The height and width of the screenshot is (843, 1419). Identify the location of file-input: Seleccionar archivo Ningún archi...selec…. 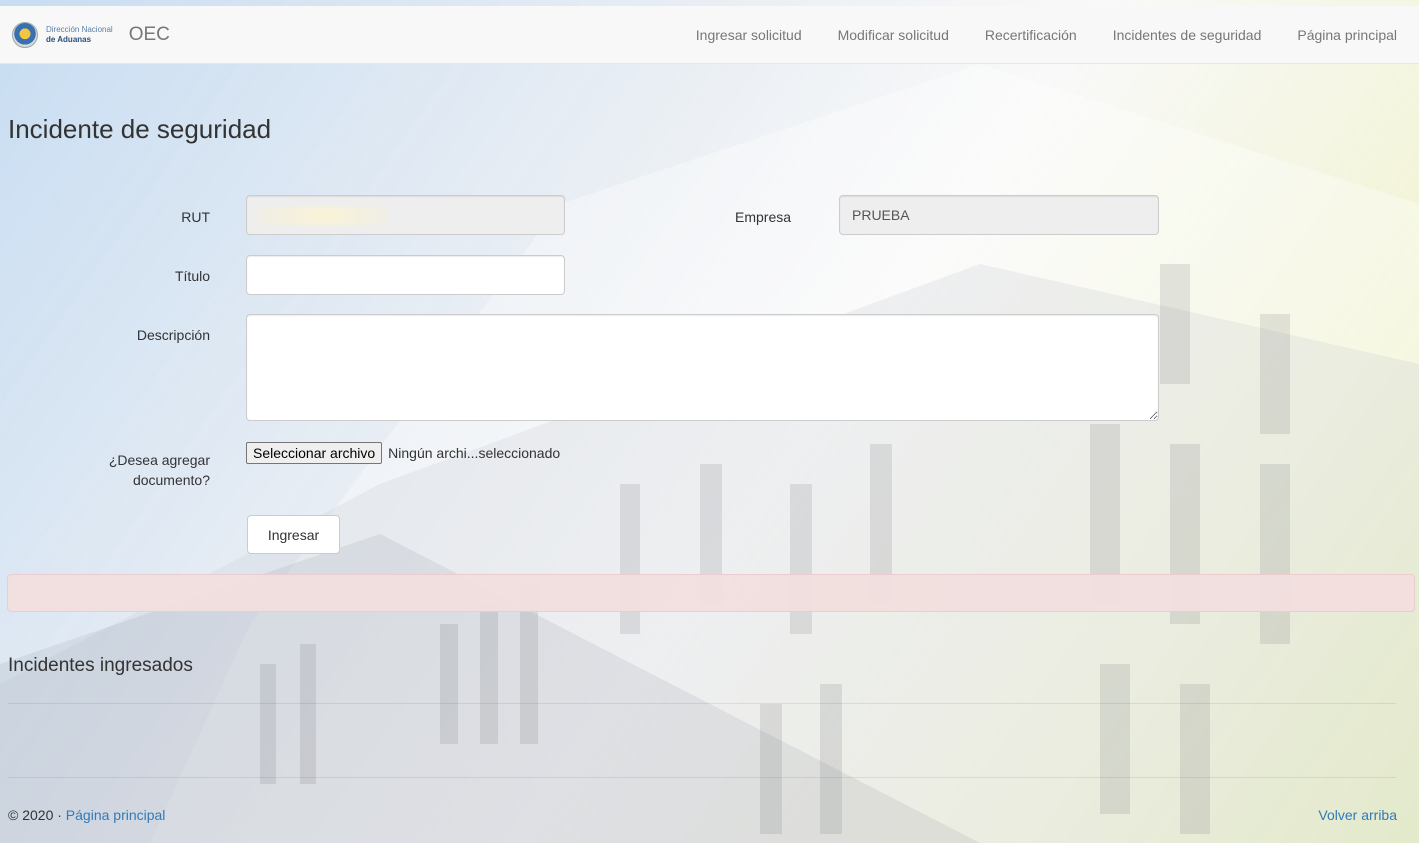
(403, 453).